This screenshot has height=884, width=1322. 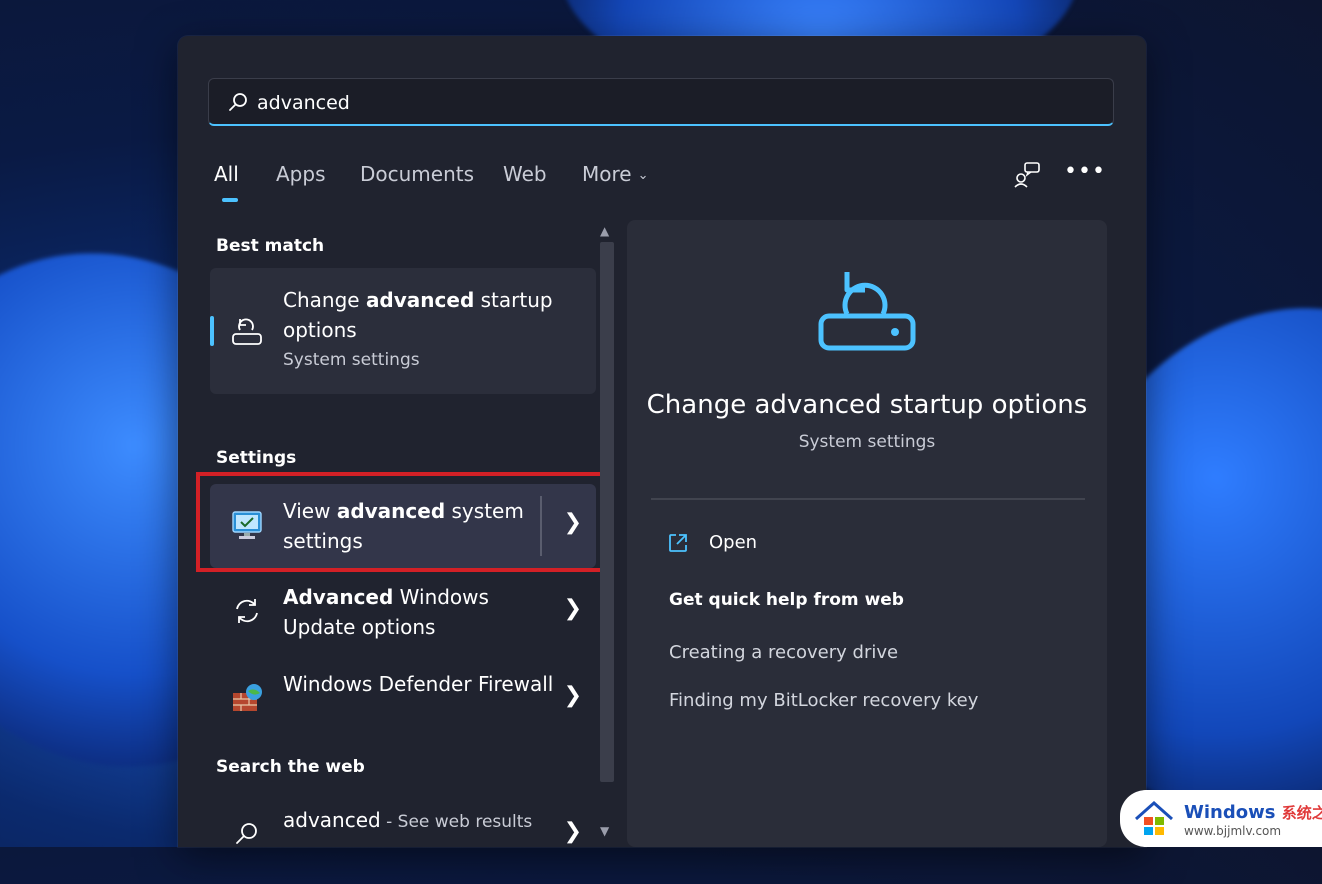 I want to click on title-bold: Advanced, so click(x=338, y=597).